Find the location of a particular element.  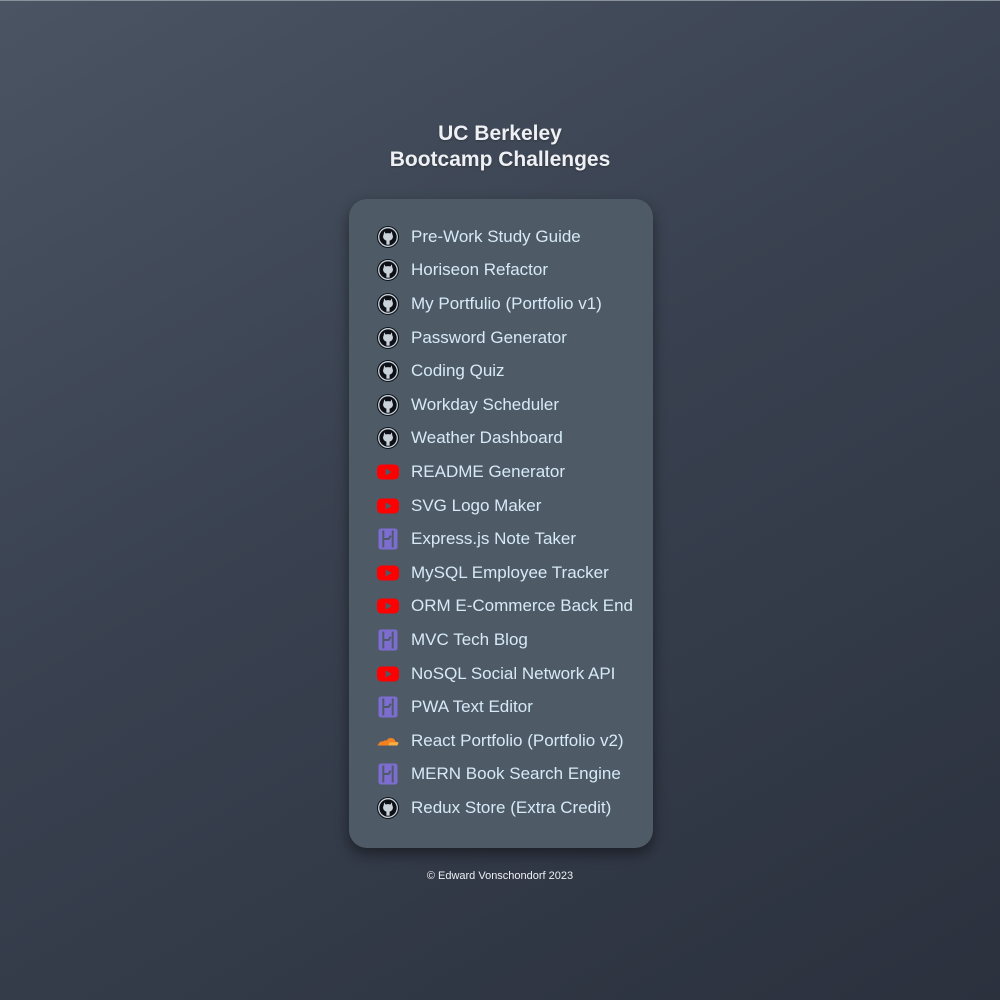

link-item: Express.js Note Taker is located at coordinates (504, 539).